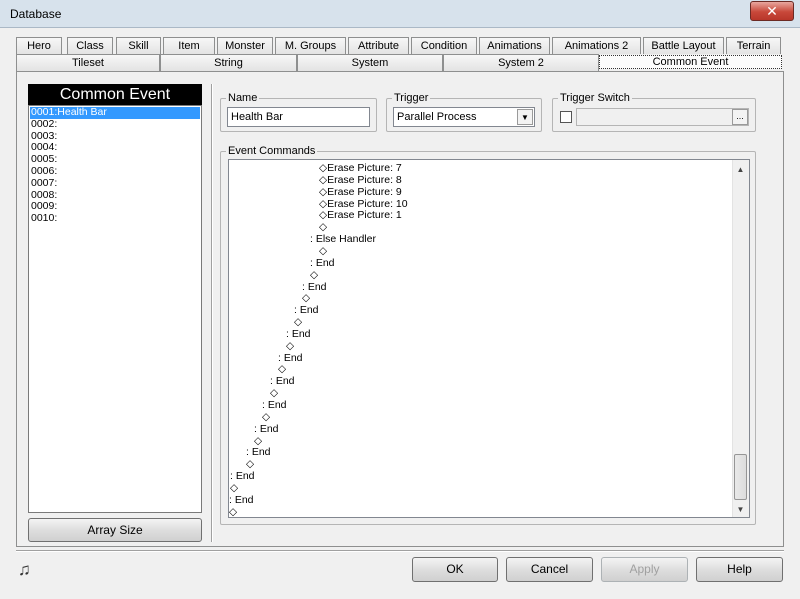 This screenshot has height=599, width=800. I want to click on tab-common-event: Common Event, so click(690, 62).